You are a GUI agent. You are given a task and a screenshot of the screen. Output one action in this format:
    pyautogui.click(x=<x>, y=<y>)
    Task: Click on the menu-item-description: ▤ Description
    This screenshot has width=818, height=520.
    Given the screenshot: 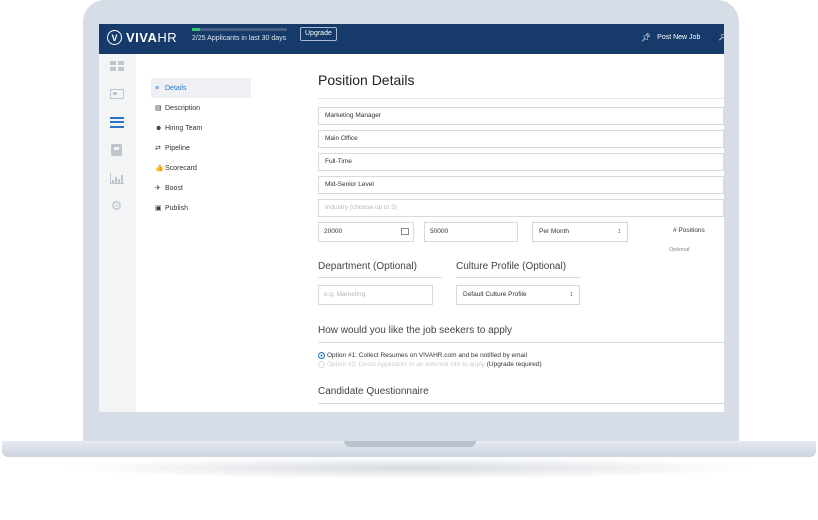 What is the action you would take?
    pyautogui.click(x=201, y=108)
    